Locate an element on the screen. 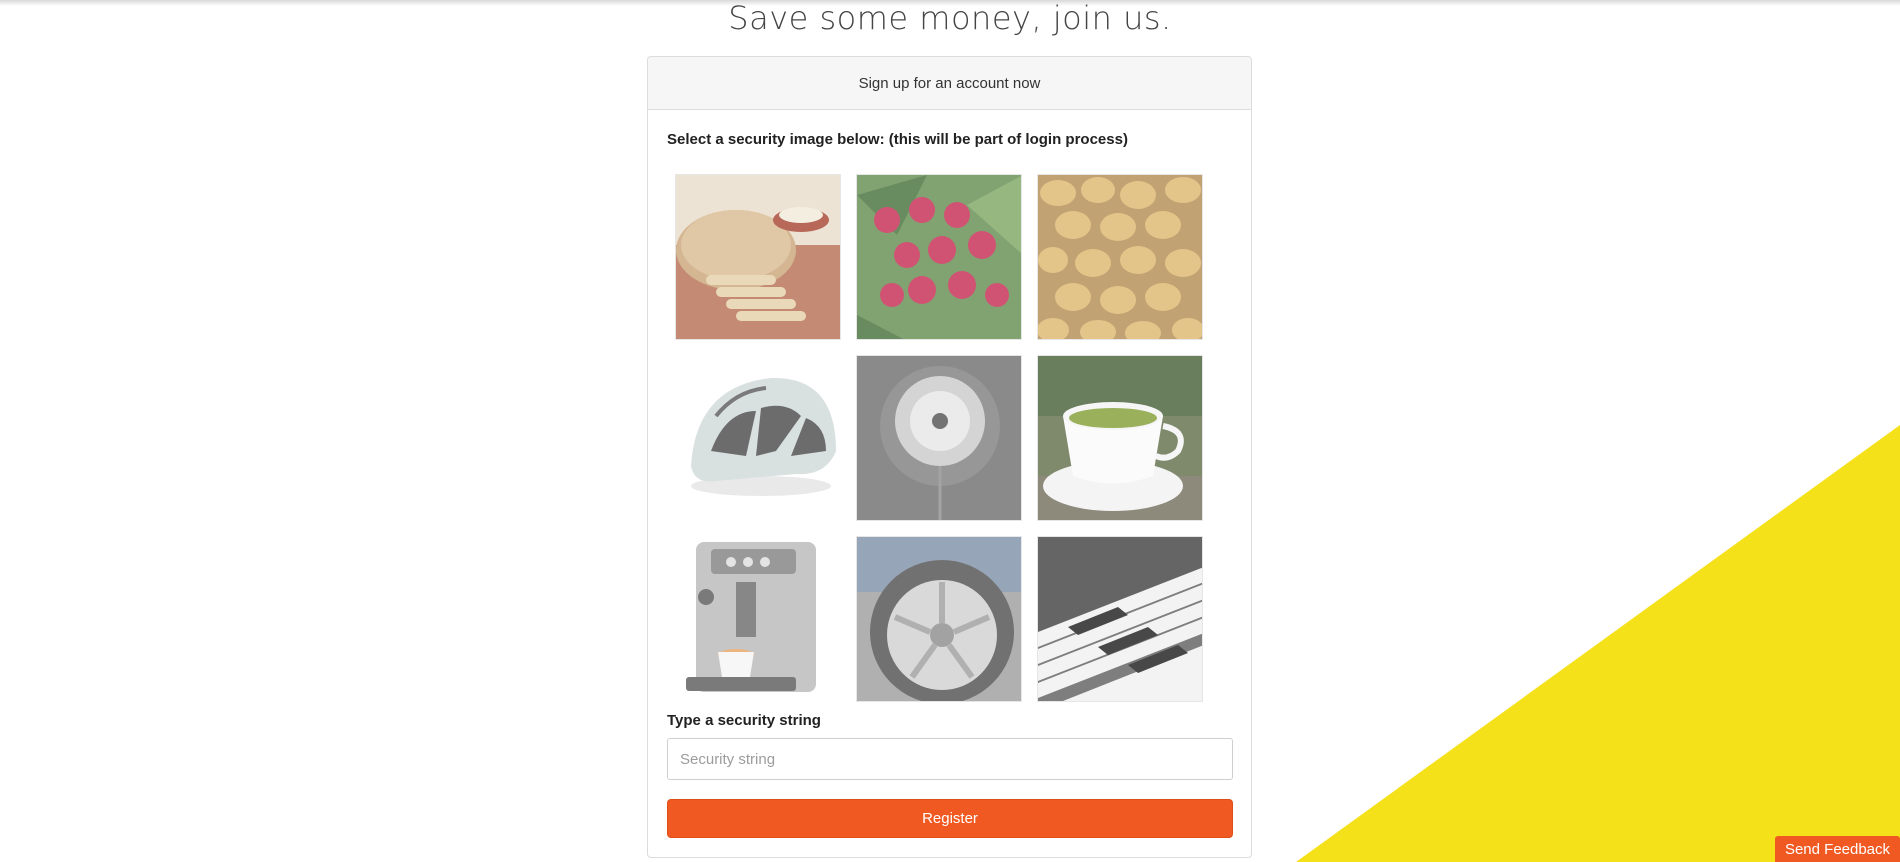 This screenshot has width=1900, height=862. bread-image is located at coordinates (758, 257).